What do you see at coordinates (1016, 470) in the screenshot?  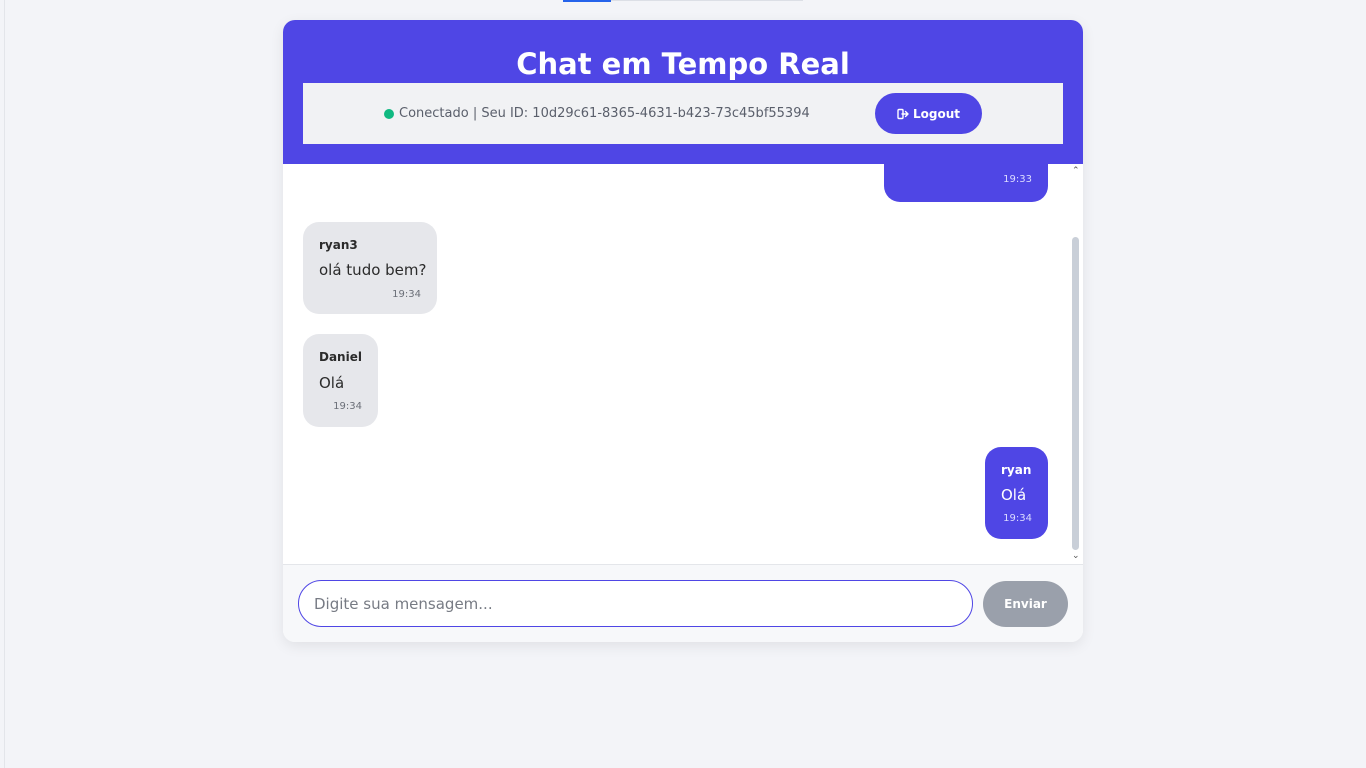 I see `message-username: ryan` at bounding box center [1016, 470].